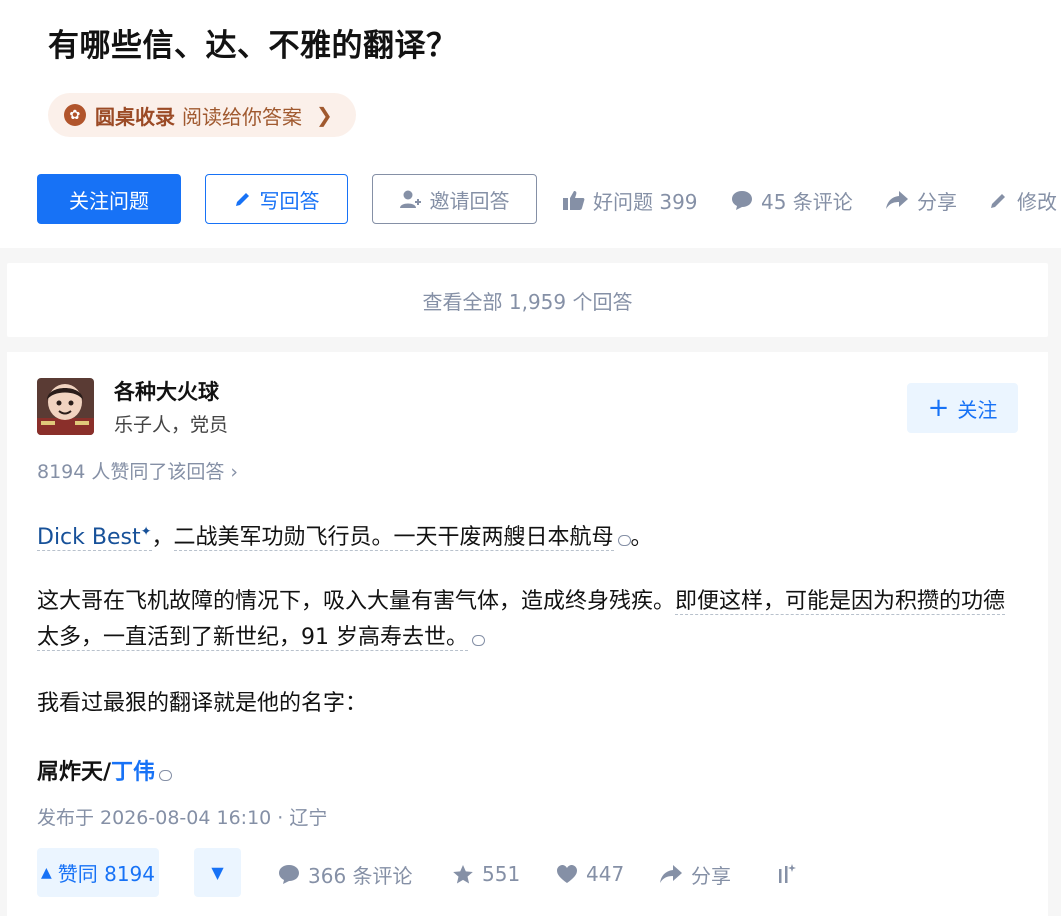 Image resolution: width=1061 pixels, height=916 pixels. Describe the element at coordinates (605, 874) in the screenshot. I see `like-count: 447` at that location.